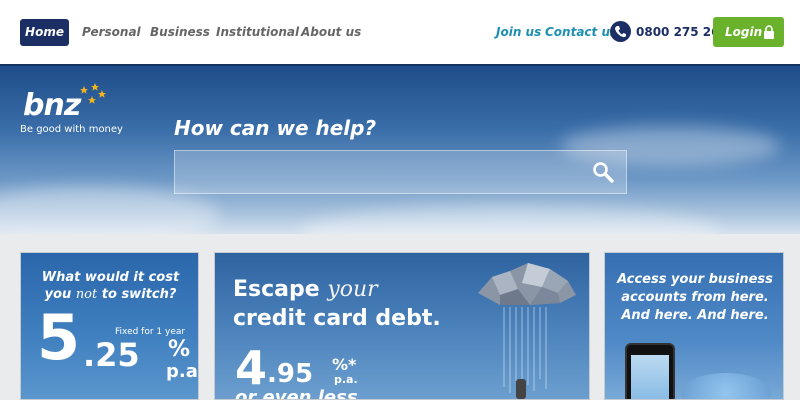 Image resolution: width=800 pixels, height=400 pixels. What do you see at coordinates (111, 32) in the screenshot?
I see `nav-personal-tab: Personal` at bounding box center [111, 32].